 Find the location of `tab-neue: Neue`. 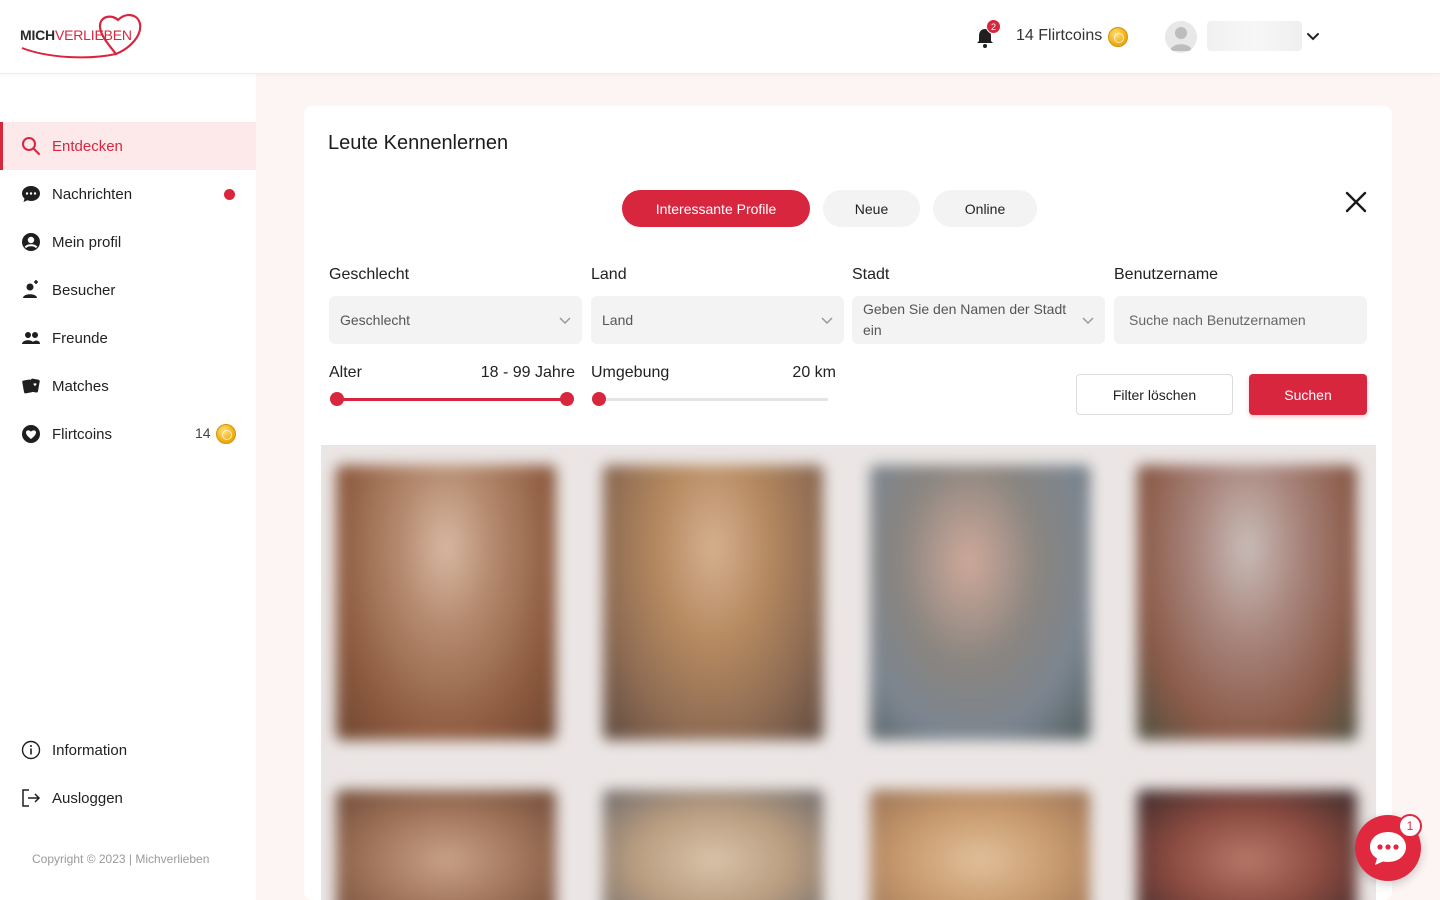

tab-neue: Neue is located at coordinates (871, 208).